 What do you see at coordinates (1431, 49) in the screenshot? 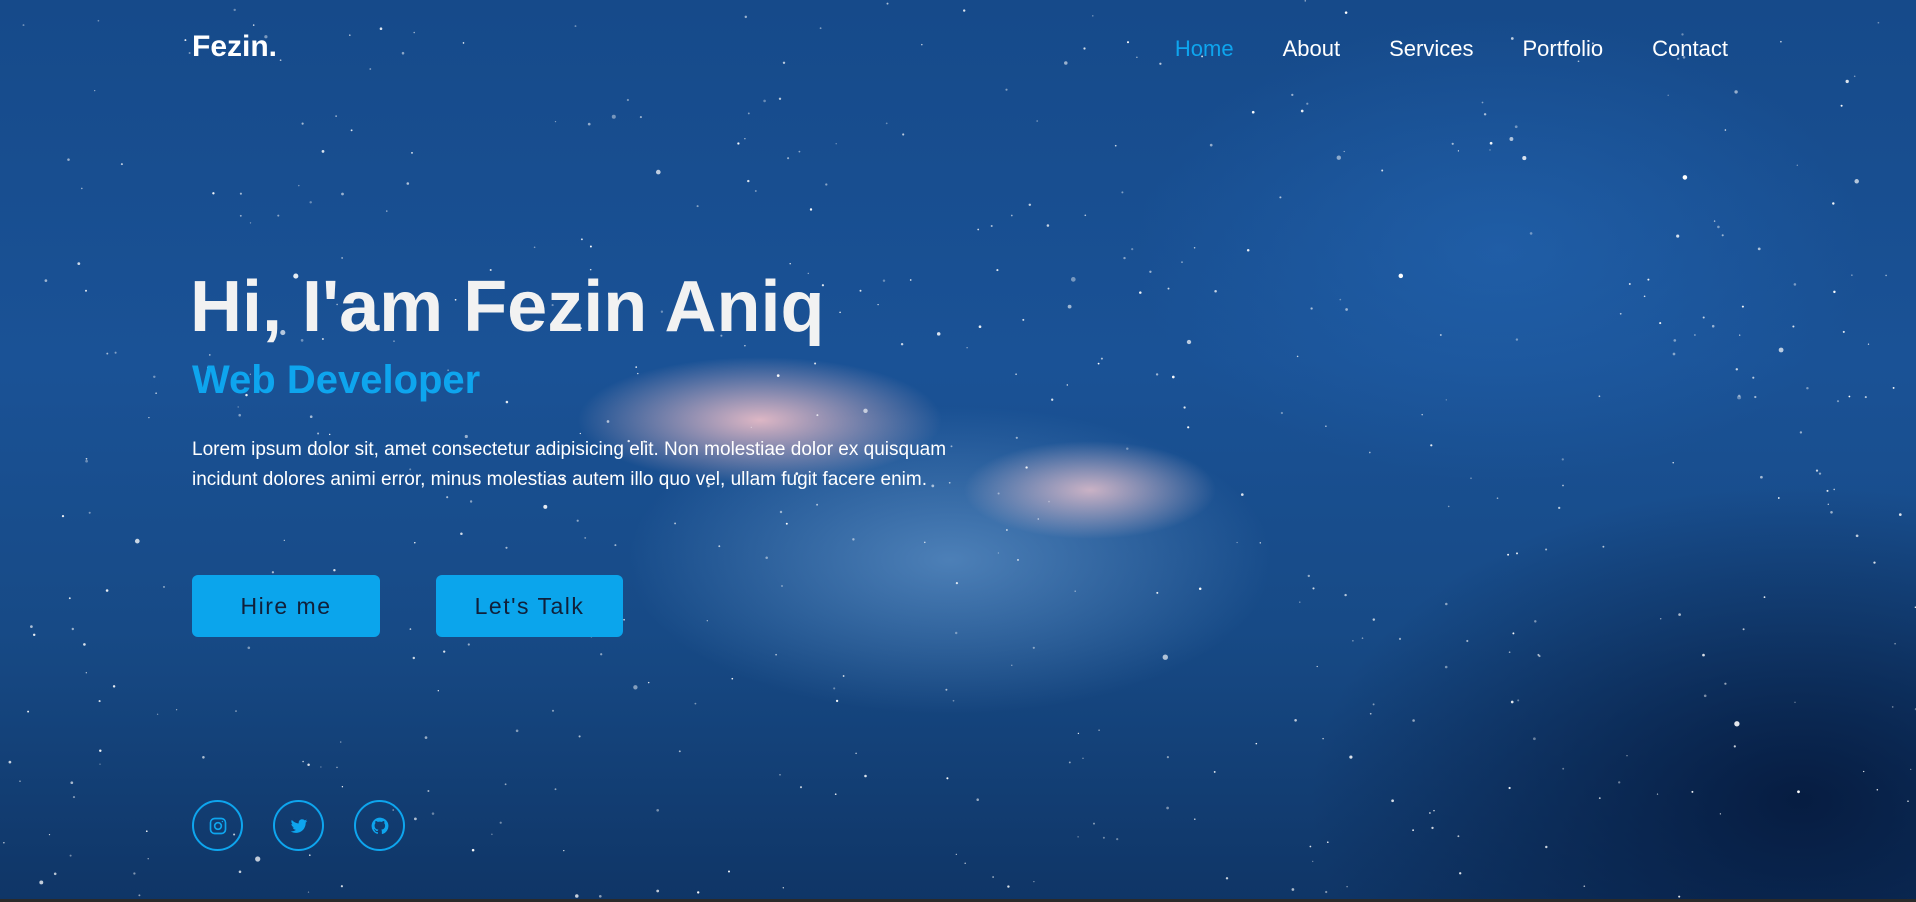
I see `nav-item-services: Services` at bounding box center [1431, 49].